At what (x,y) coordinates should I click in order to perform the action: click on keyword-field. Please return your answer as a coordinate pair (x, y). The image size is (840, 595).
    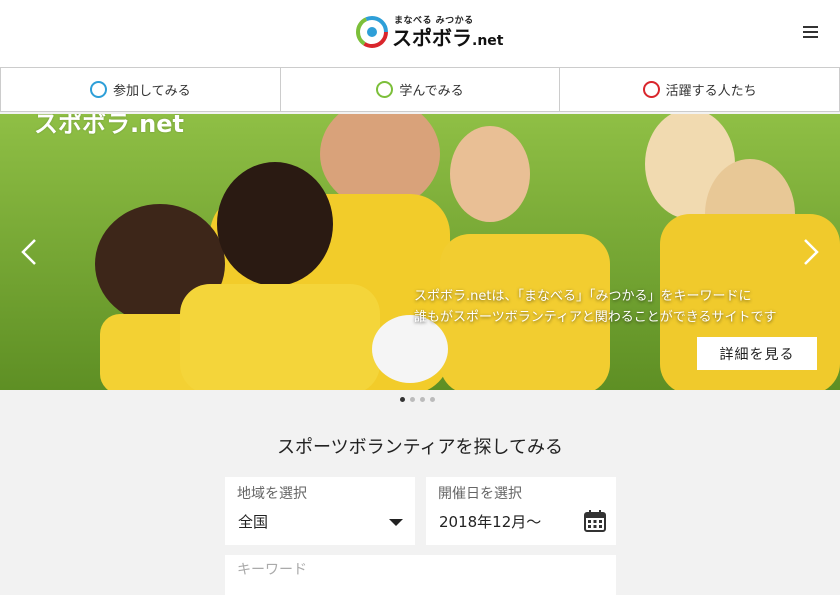
    Looking at the image, I should click on (420, 575).